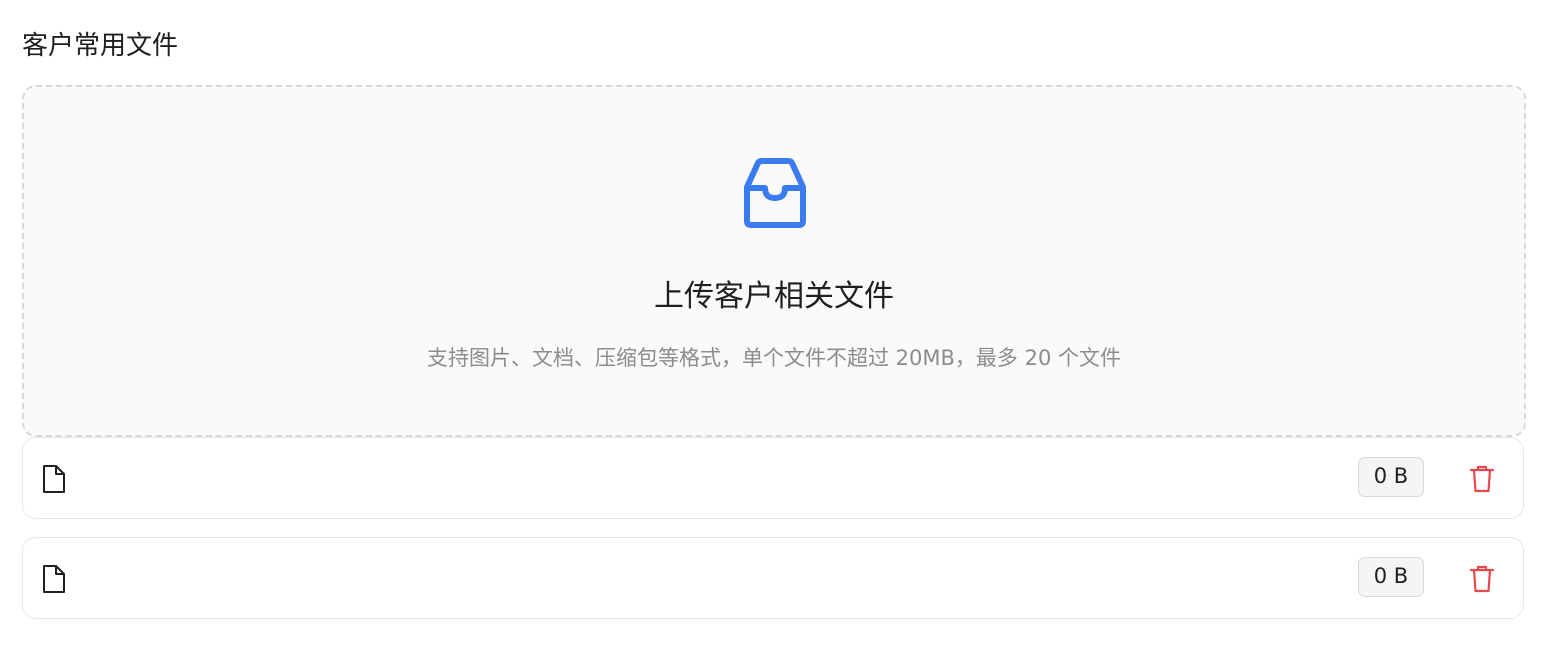 This screenshot has height=664, width=1554. What do you see at coordinates (775, 193) in the screenshot?
I see `inbox-icon` at bounding box center [775, 193].